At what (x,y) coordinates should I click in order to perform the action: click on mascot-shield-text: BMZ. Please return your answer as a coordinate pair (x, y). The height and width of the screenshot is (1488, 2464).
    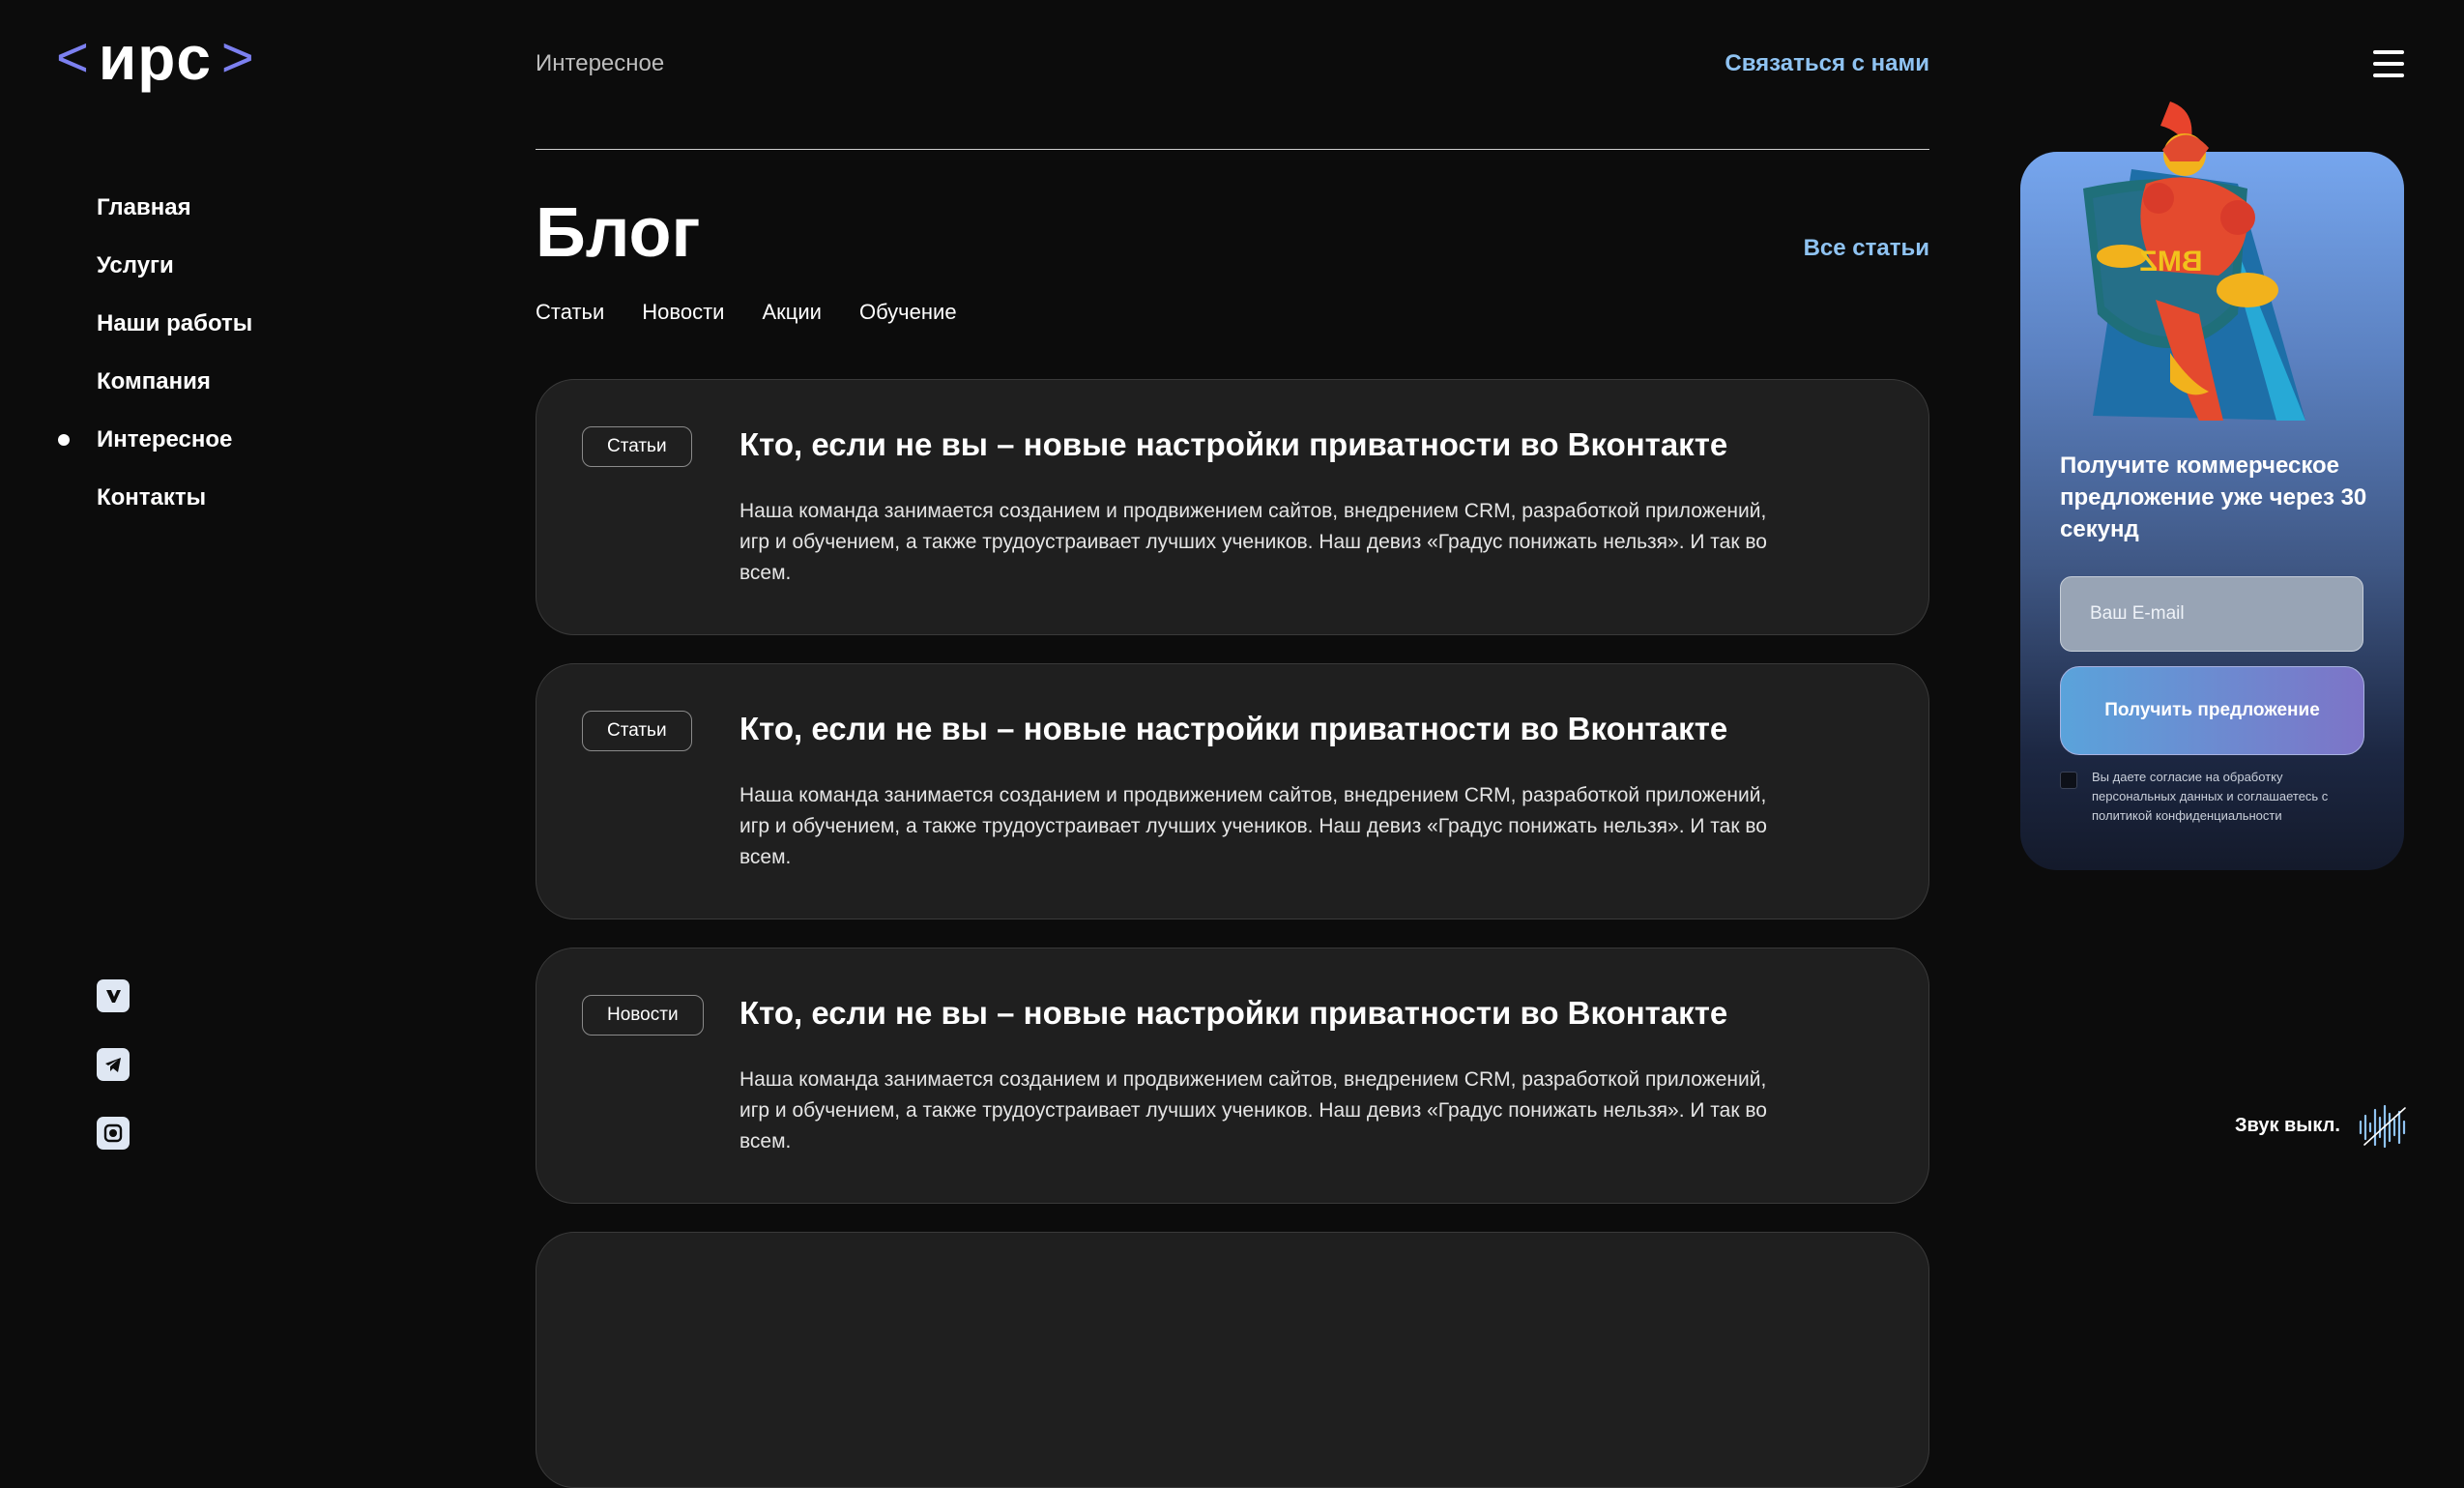
    Looking at the image, I should click on (2171, 261).